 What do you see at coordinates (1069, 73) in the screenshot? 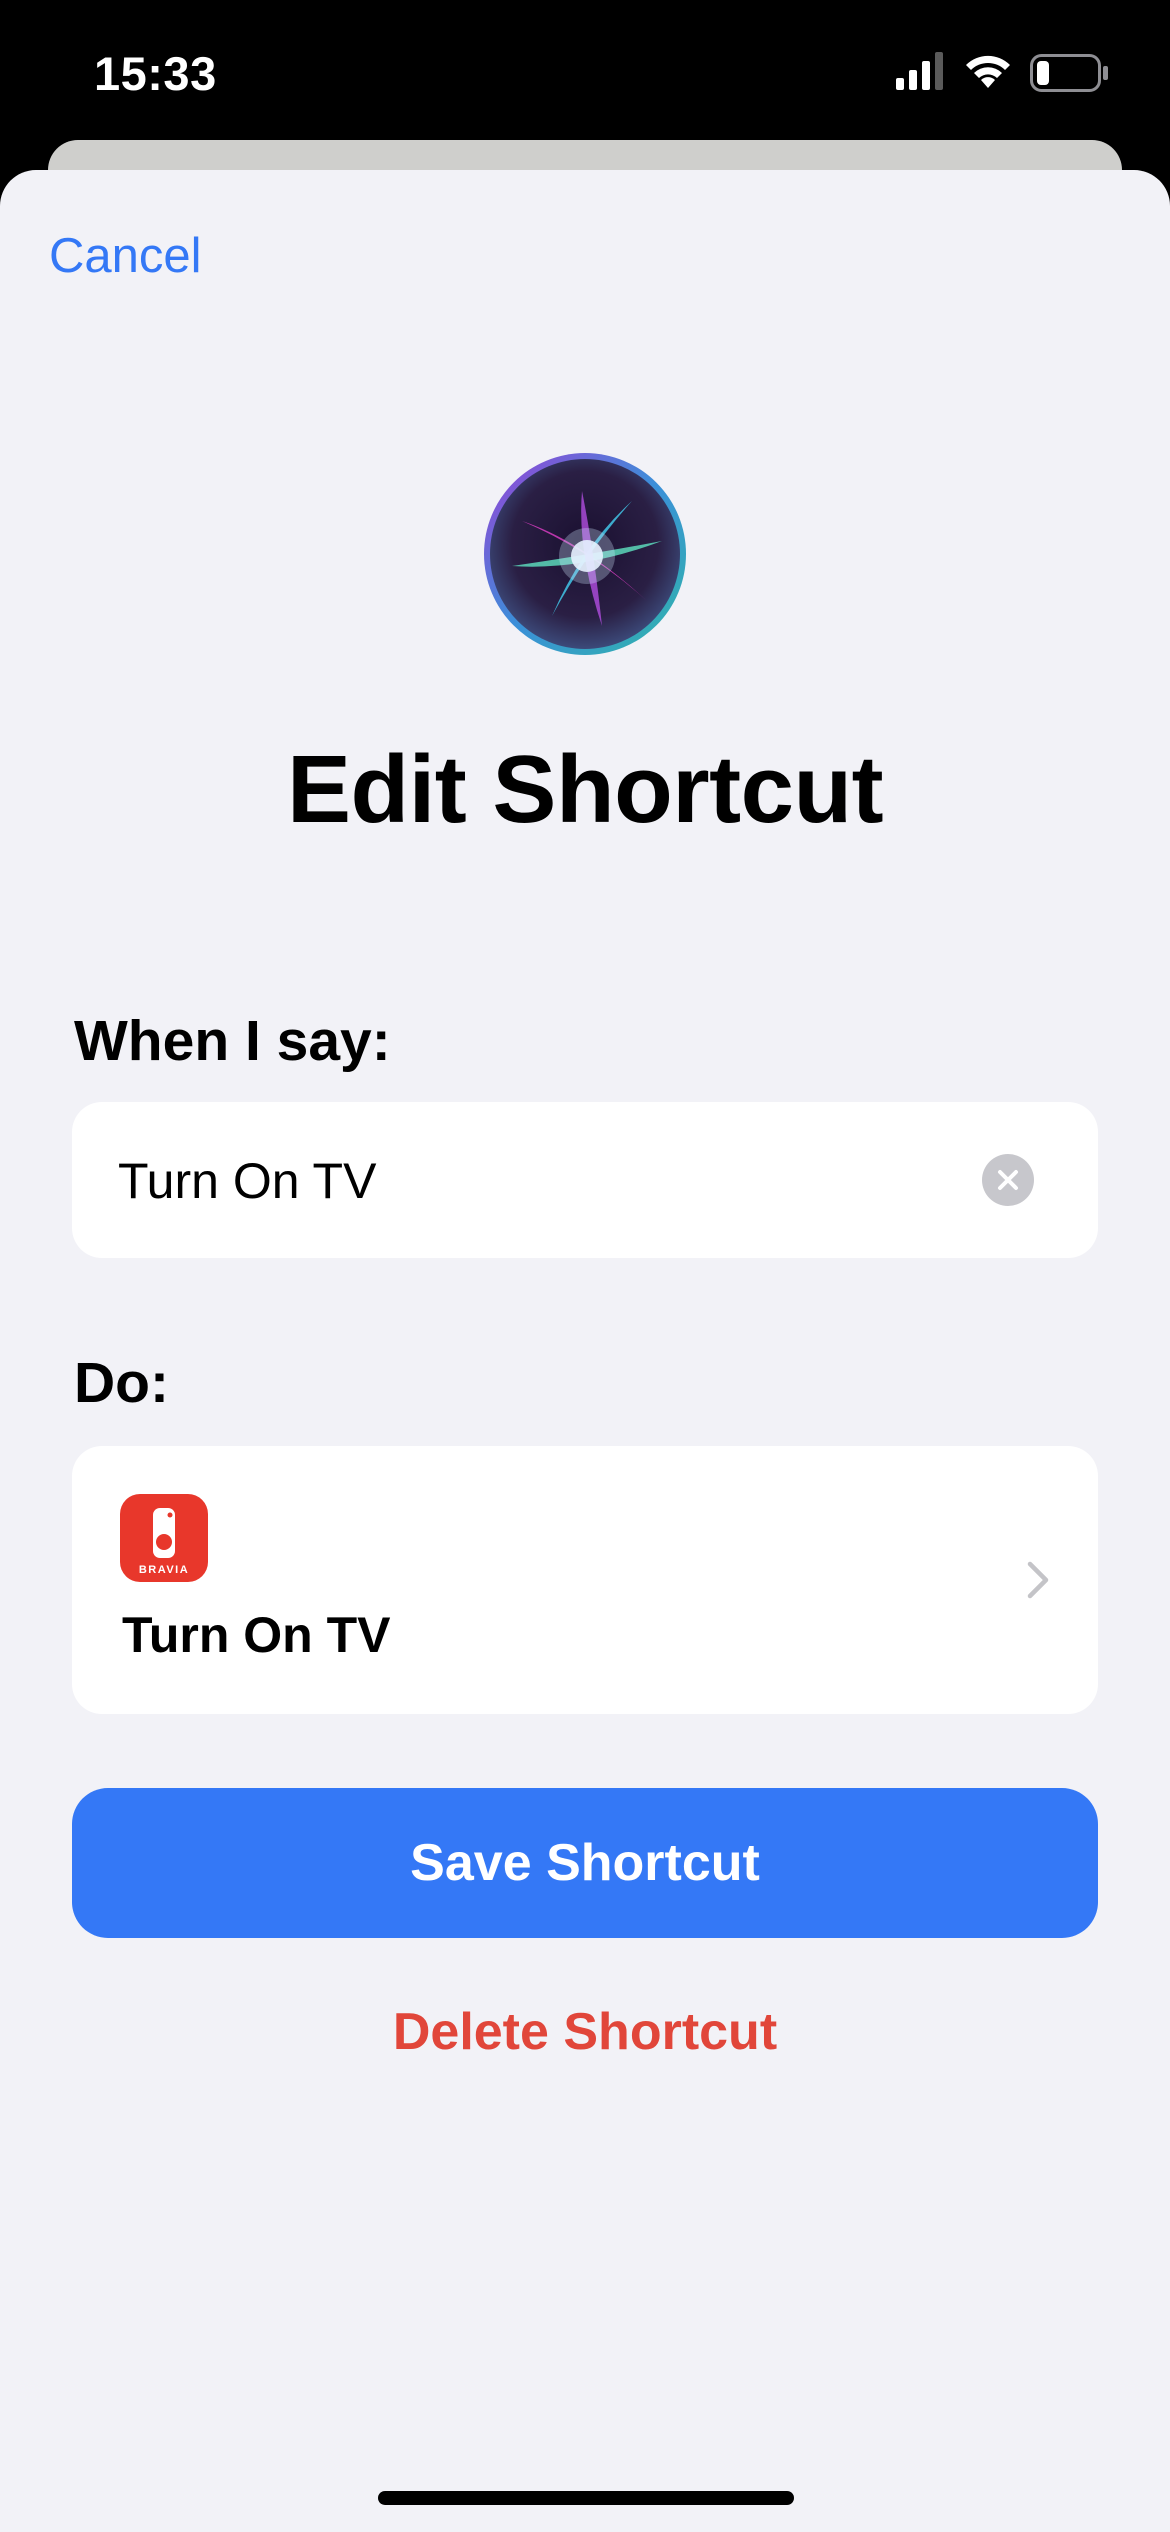
I see `battery-icon` at bounding box center [1069, 73].